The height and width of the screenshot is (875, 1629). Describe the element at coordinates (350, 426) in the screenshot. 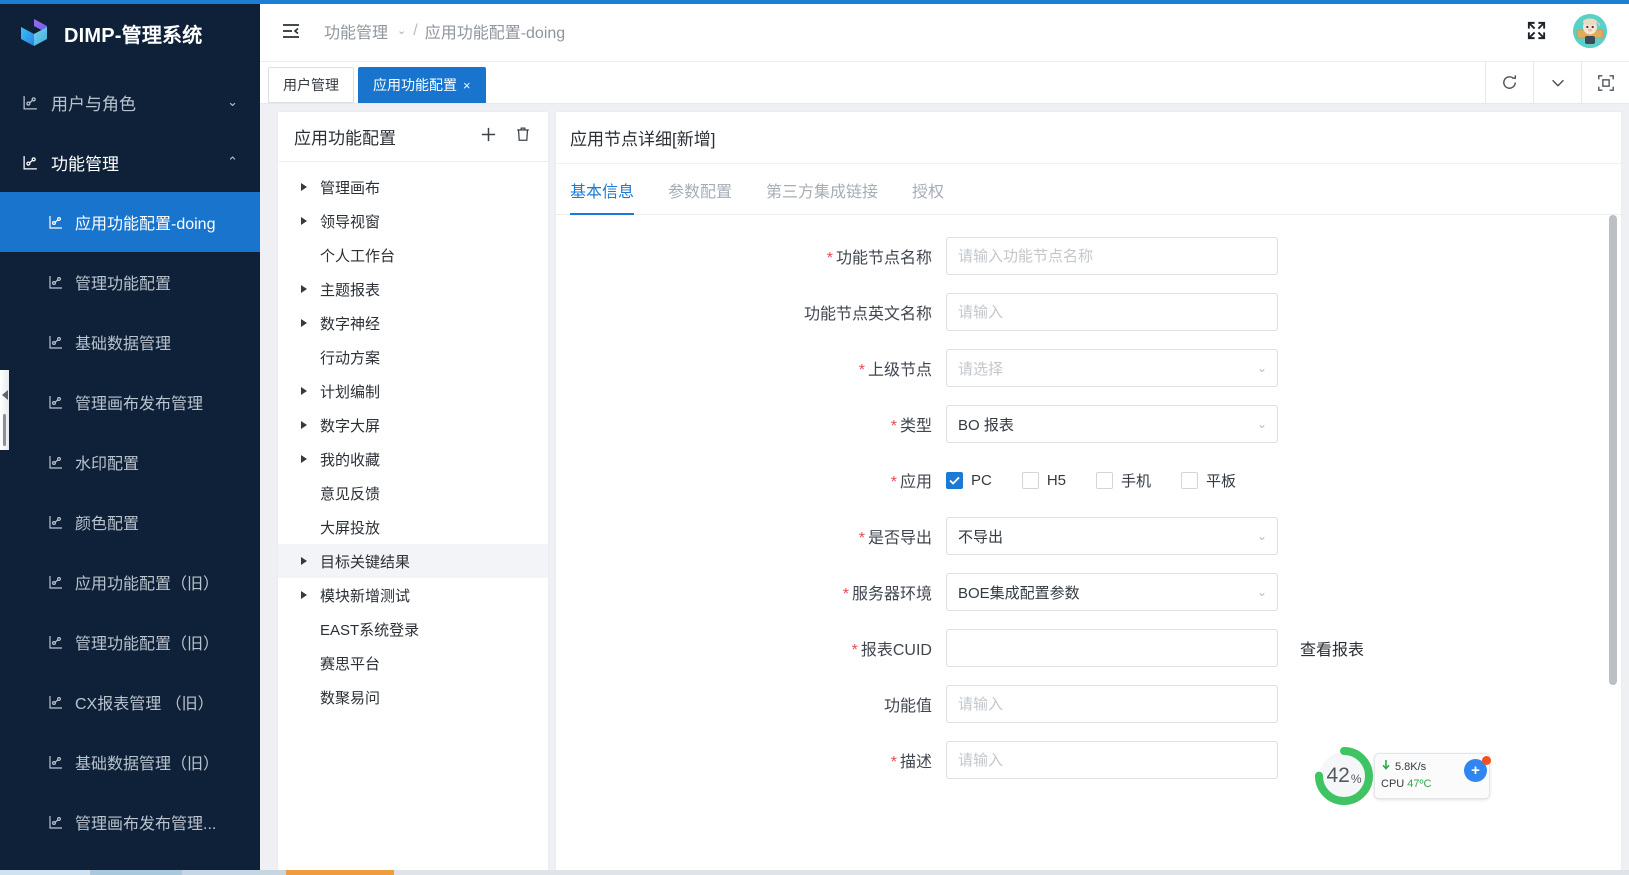

I see `tree-node-label: 数字大屏` at that location.